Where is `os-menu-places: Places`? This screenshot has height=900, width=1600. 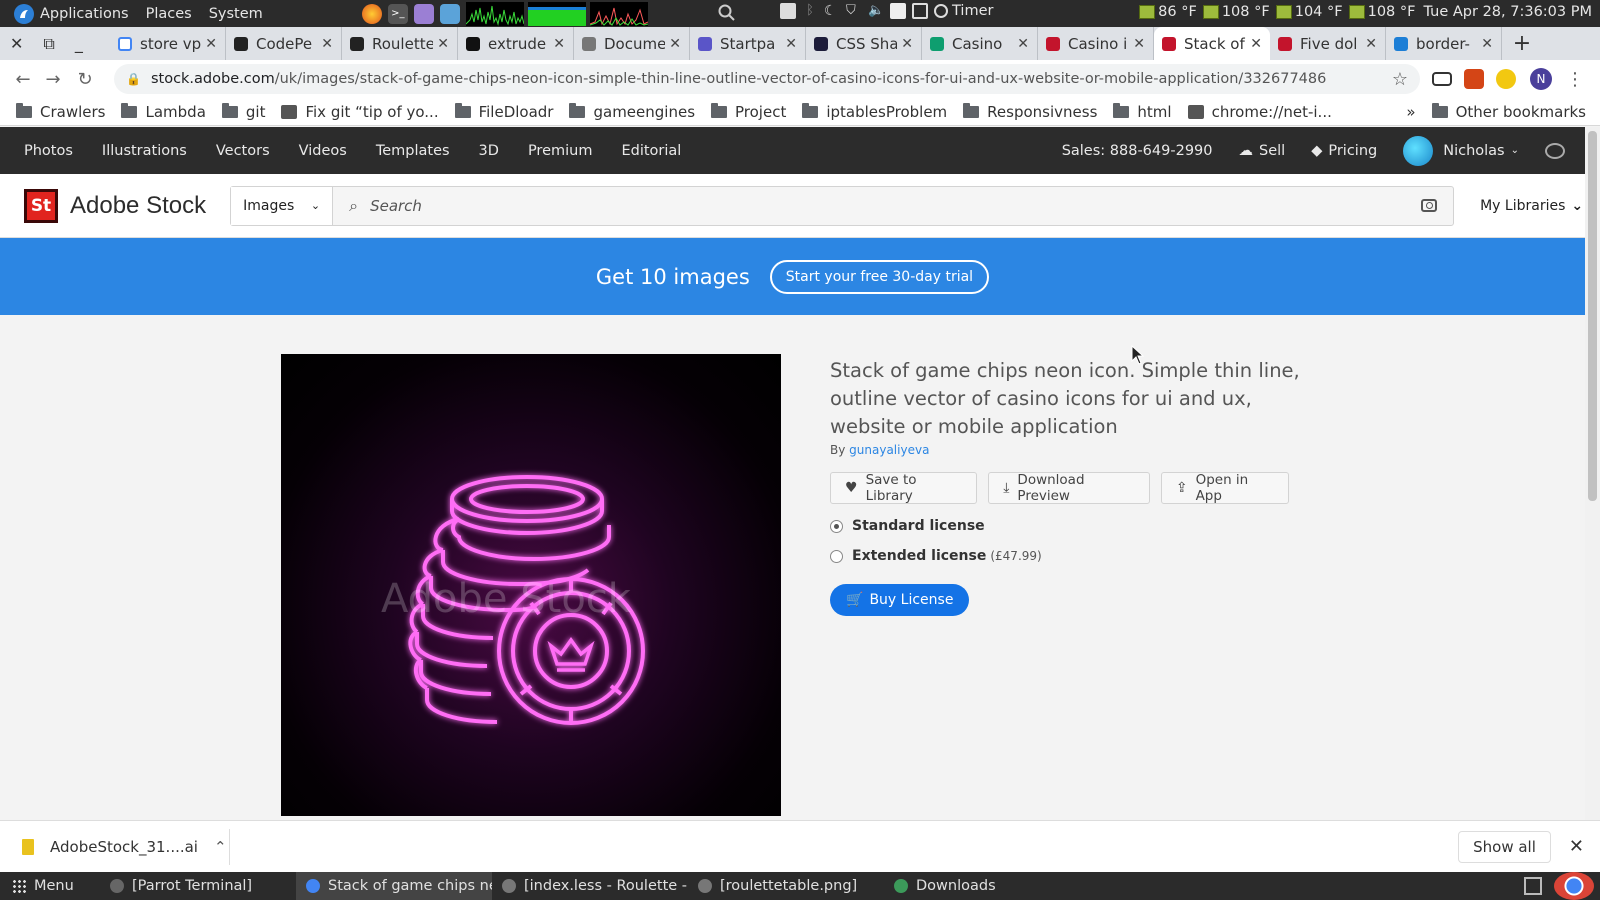 os-menu-places: Places is located at coordinates (169, 14).